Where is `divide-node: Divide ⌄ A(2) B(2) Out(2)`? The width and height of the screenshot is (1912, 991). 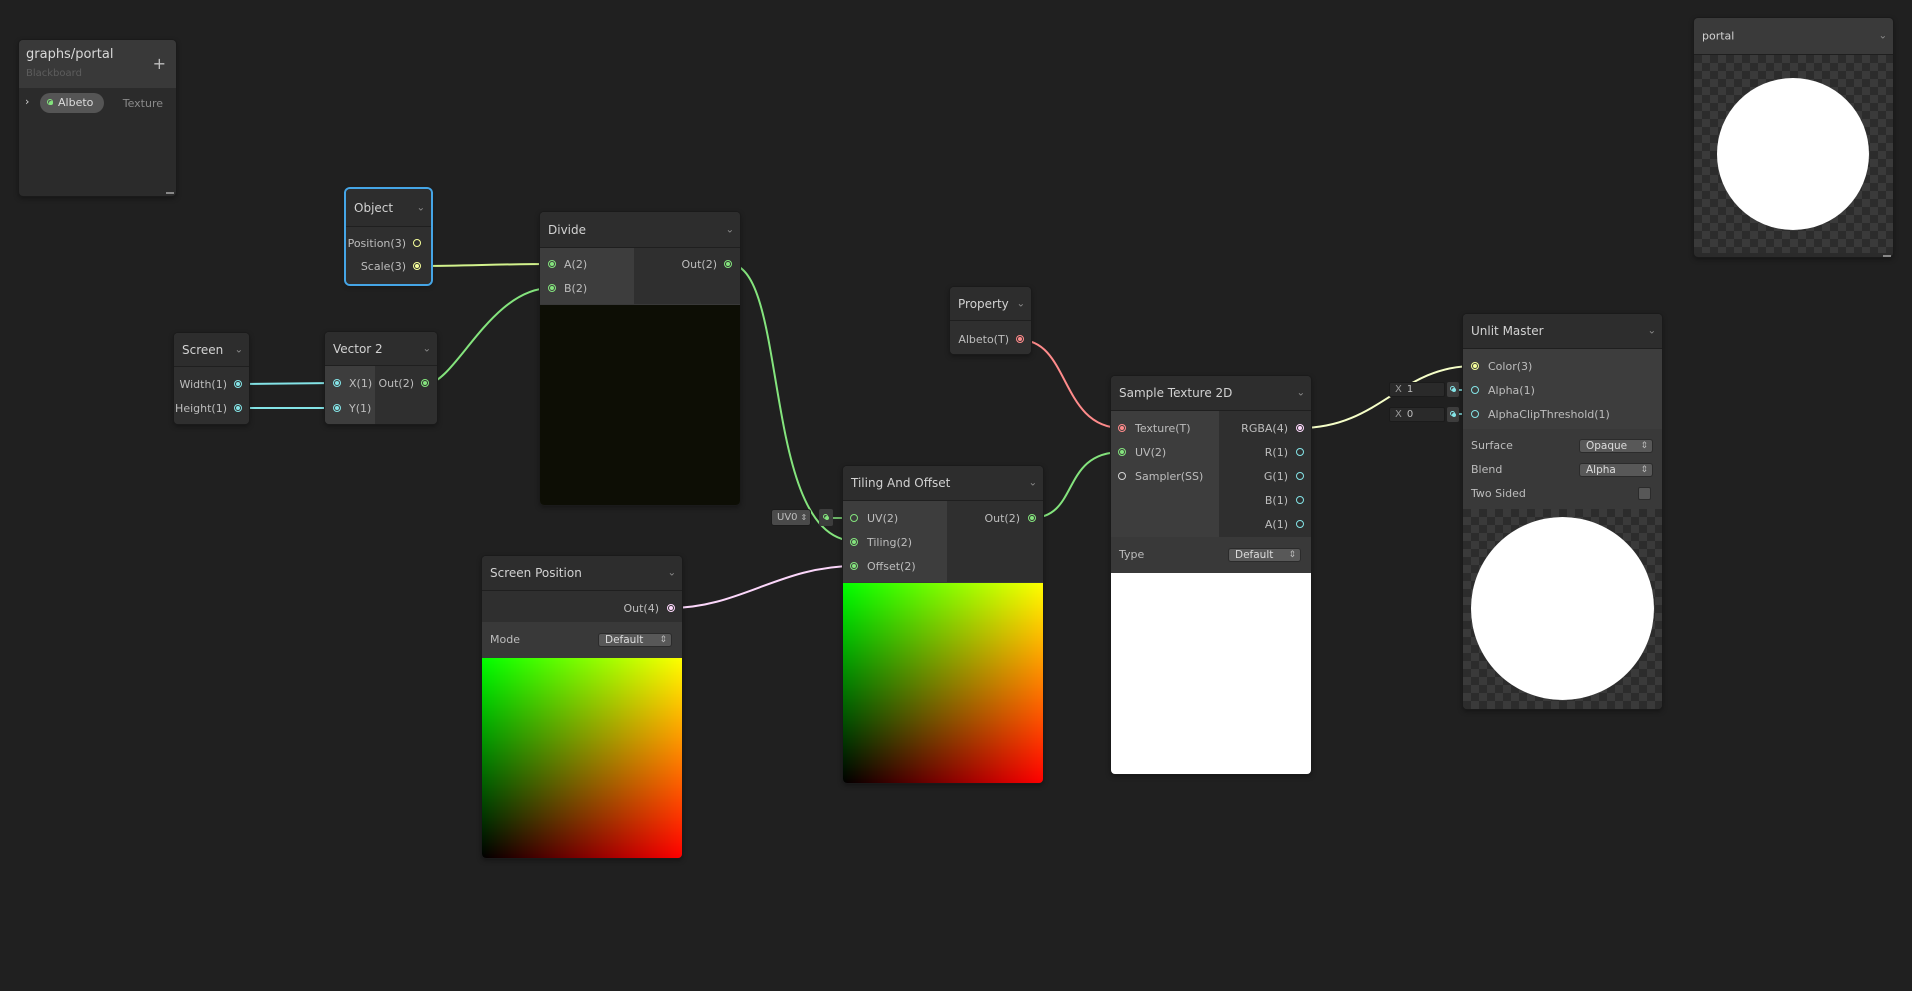 divide-node: Divide ⌄ A(2) B(2) Out(2) is located at coordinates (640, 358).